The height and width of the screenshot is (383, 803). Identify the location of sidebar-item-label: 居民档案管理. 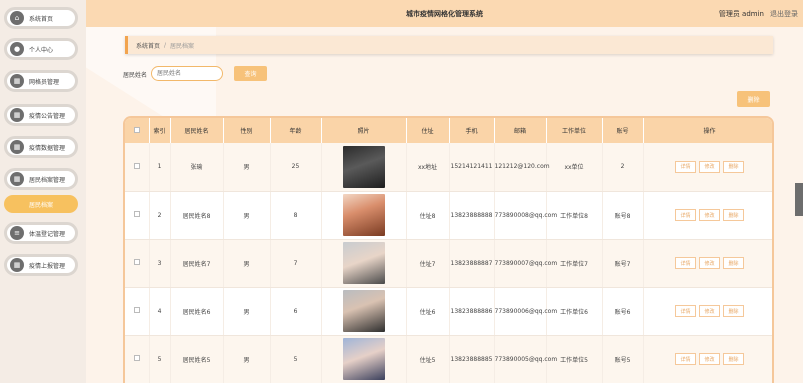
(47, 180).